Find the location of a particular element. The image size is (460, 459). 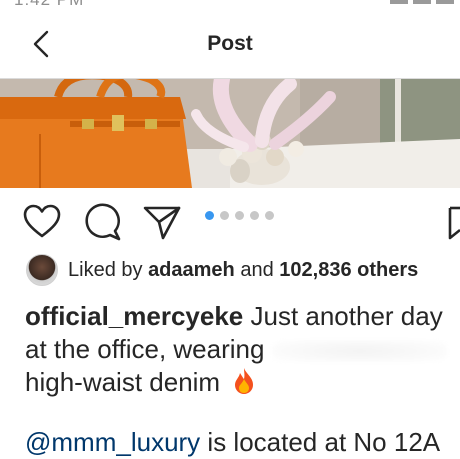

likes-row: Liked by adaameh and 102,836 others is located at coordinates (222, 270).